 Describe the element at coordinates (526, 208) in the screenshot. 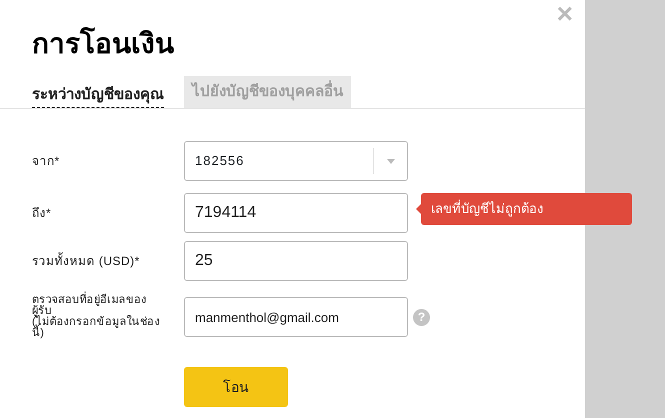

I see `error-tooltip: เลขที่บัญชีไม่ถูกต้อง` at that location.